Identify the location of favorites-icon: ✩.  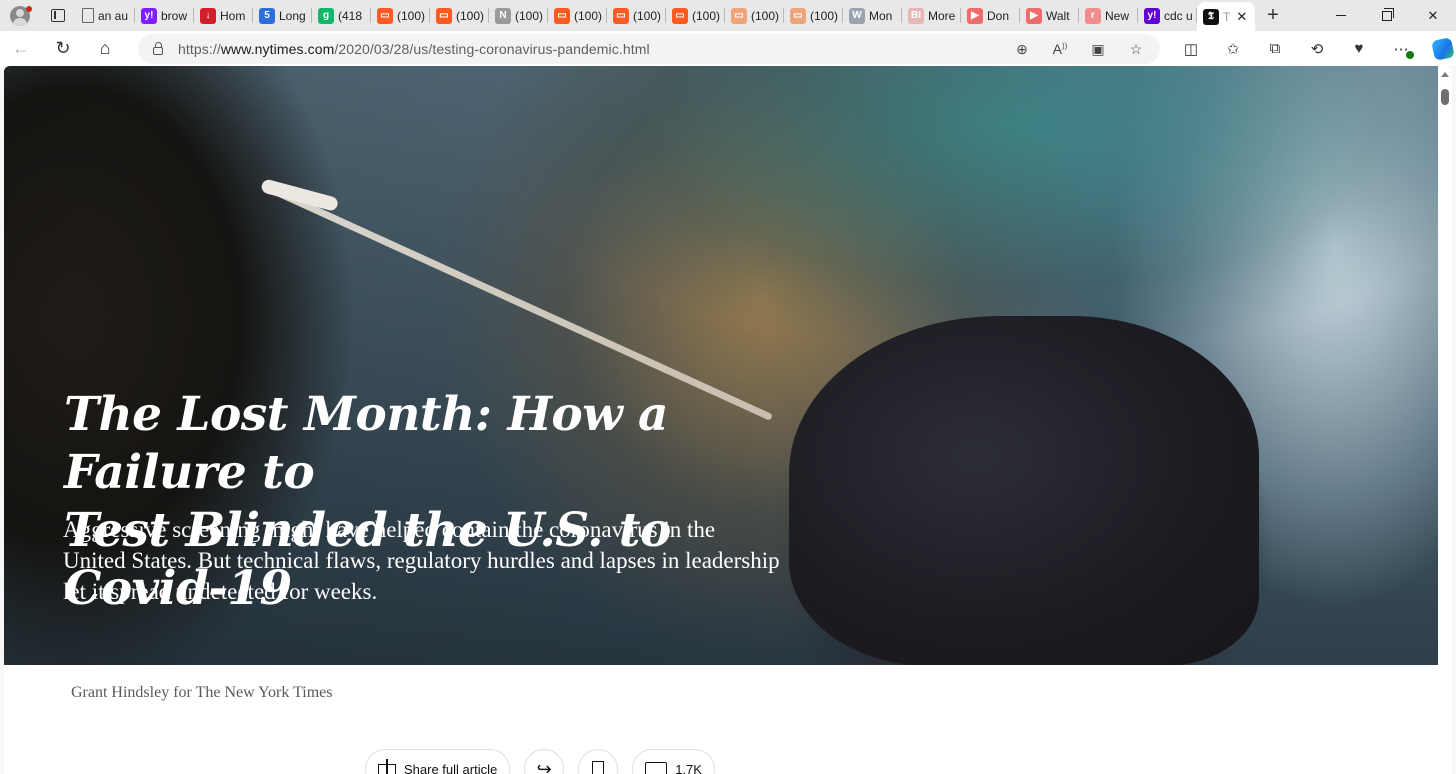
(1233, 48).